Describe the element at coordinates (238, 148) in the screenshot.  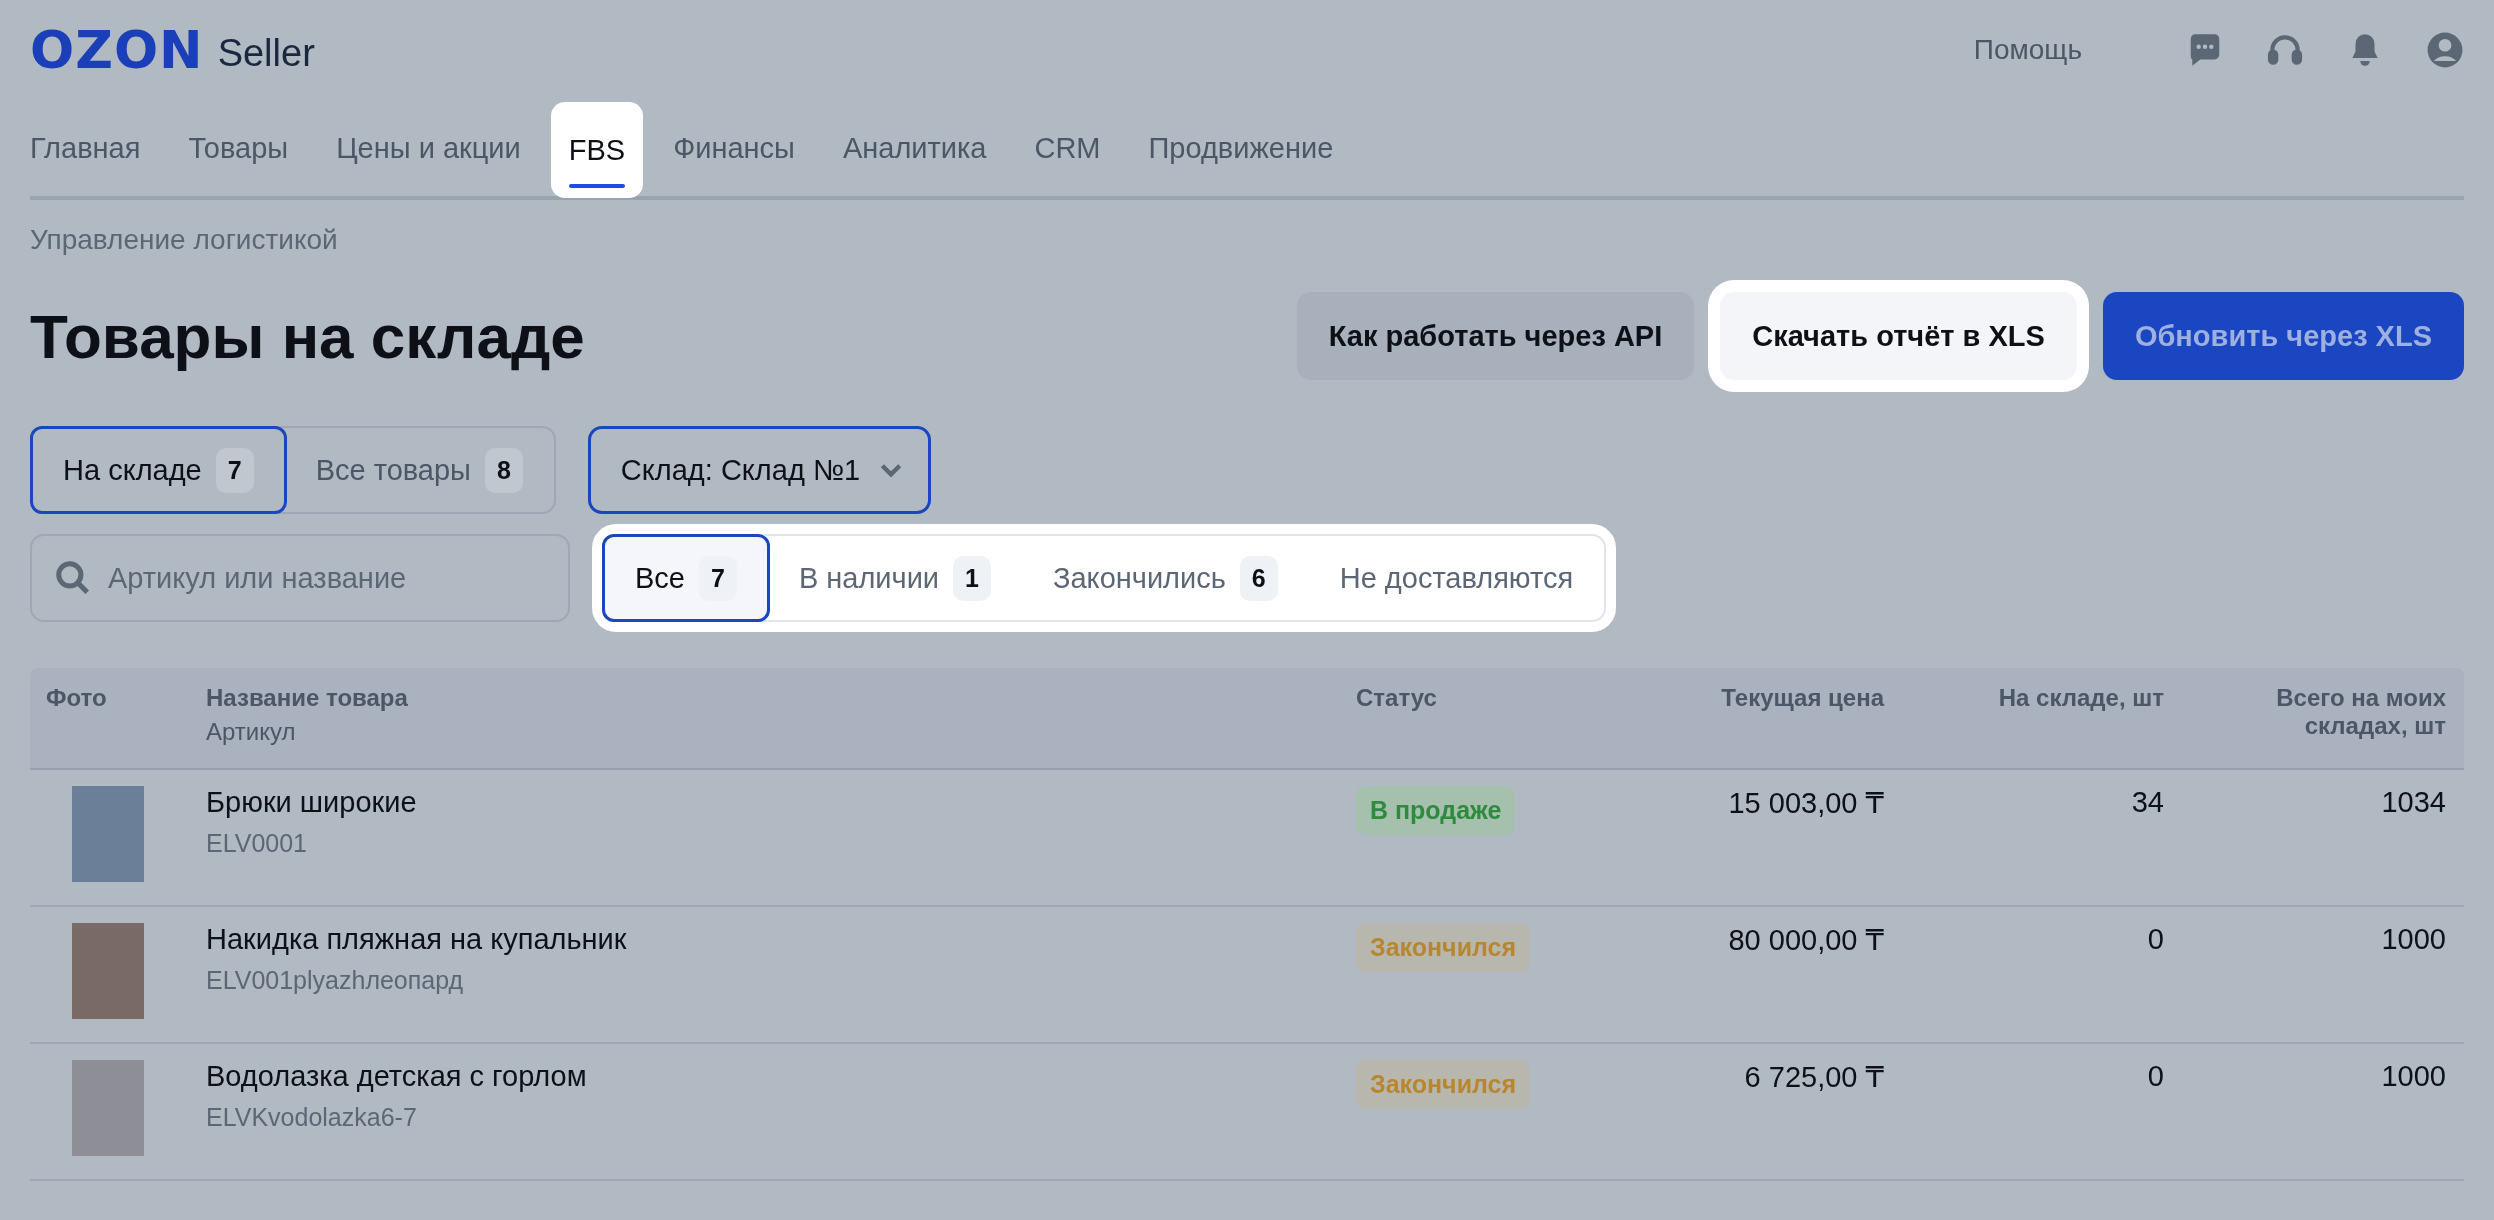
I see `nav-tab: Товары` at that location.